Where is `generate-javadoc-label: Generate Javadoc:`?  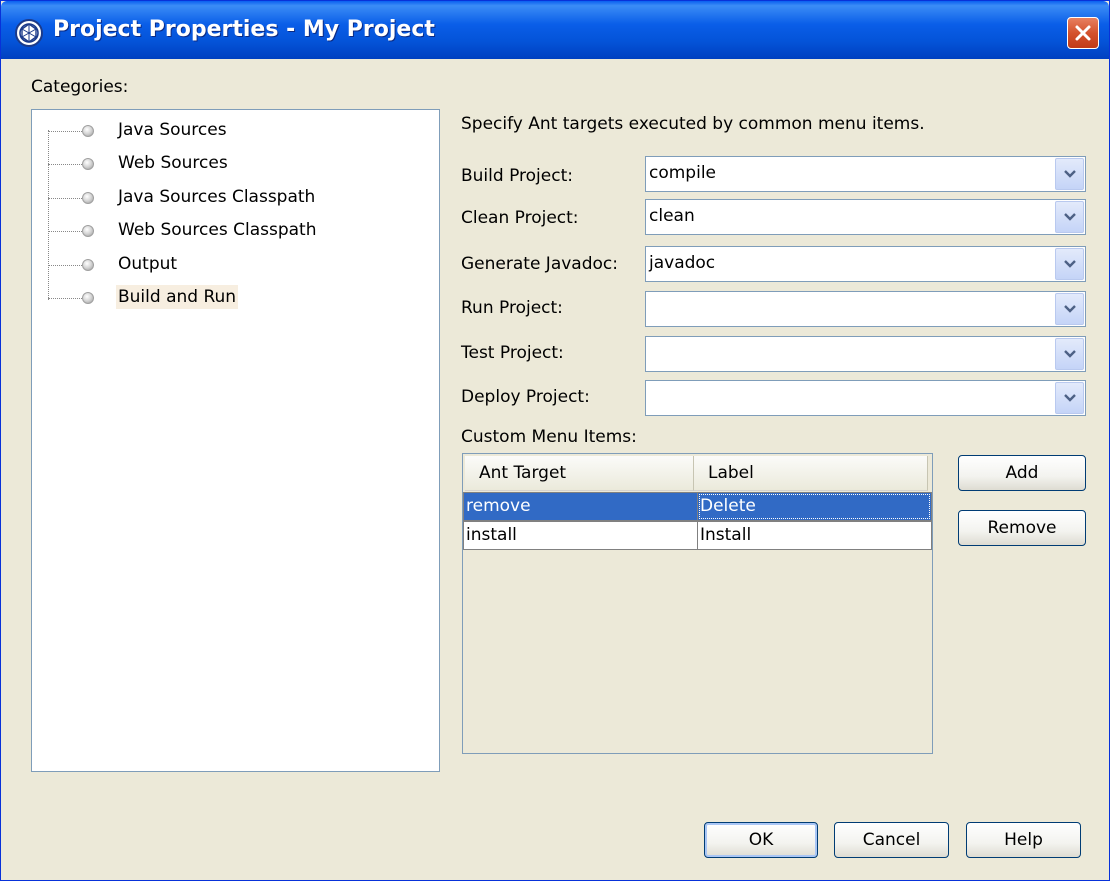 generate-javadoc-label: Generate Javadoc: is located at coordinates (539, 264).